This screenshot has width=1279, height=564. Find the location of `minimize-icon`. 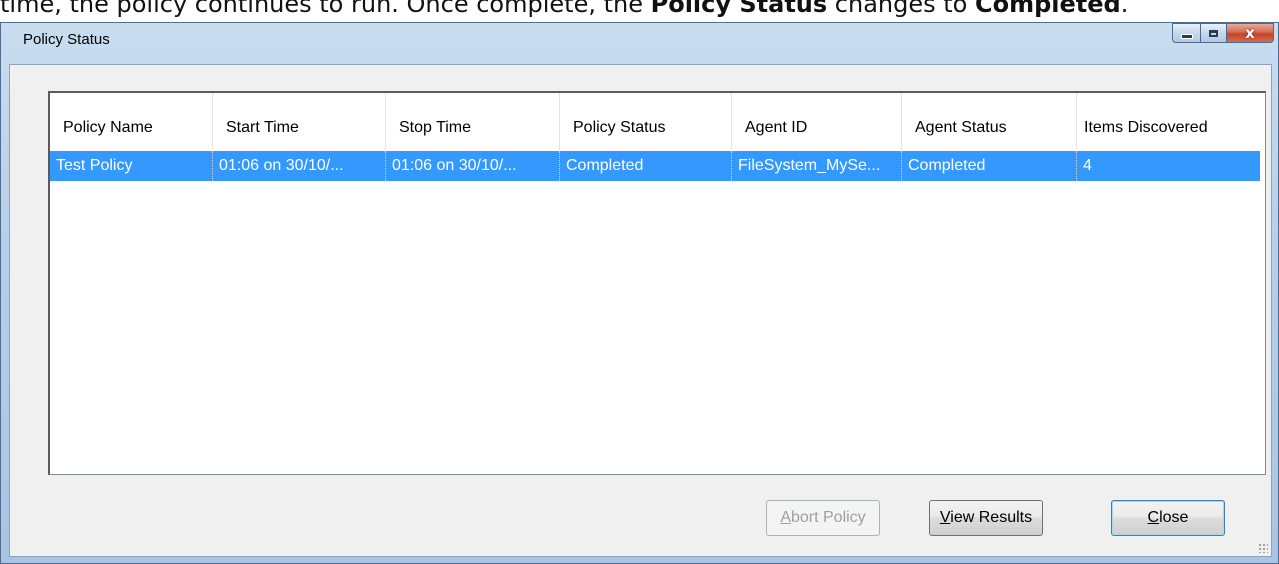

minimize-icon is located at coordinates (1186, 36).